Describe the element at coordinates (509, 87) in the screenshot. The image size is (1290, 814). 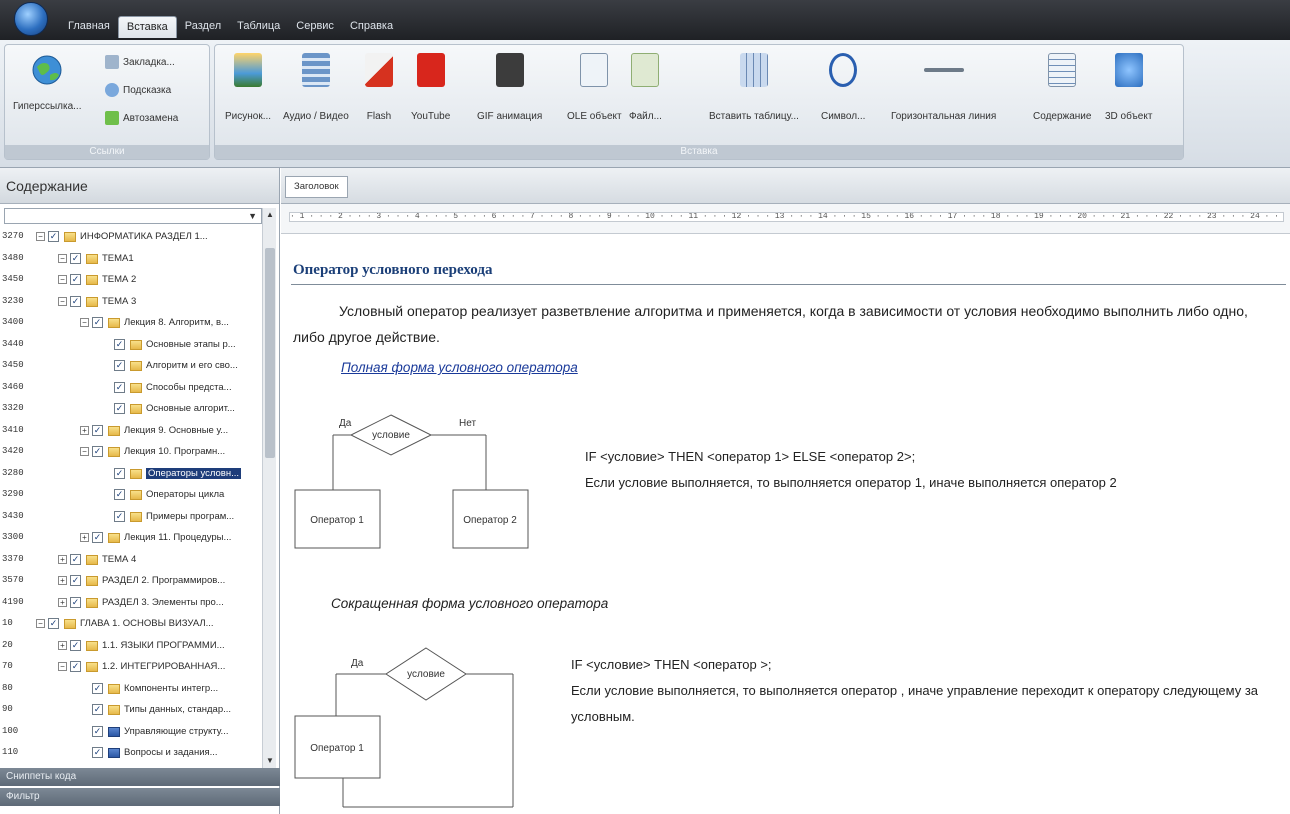
I see `gif-button: GIF анимация` at that location.